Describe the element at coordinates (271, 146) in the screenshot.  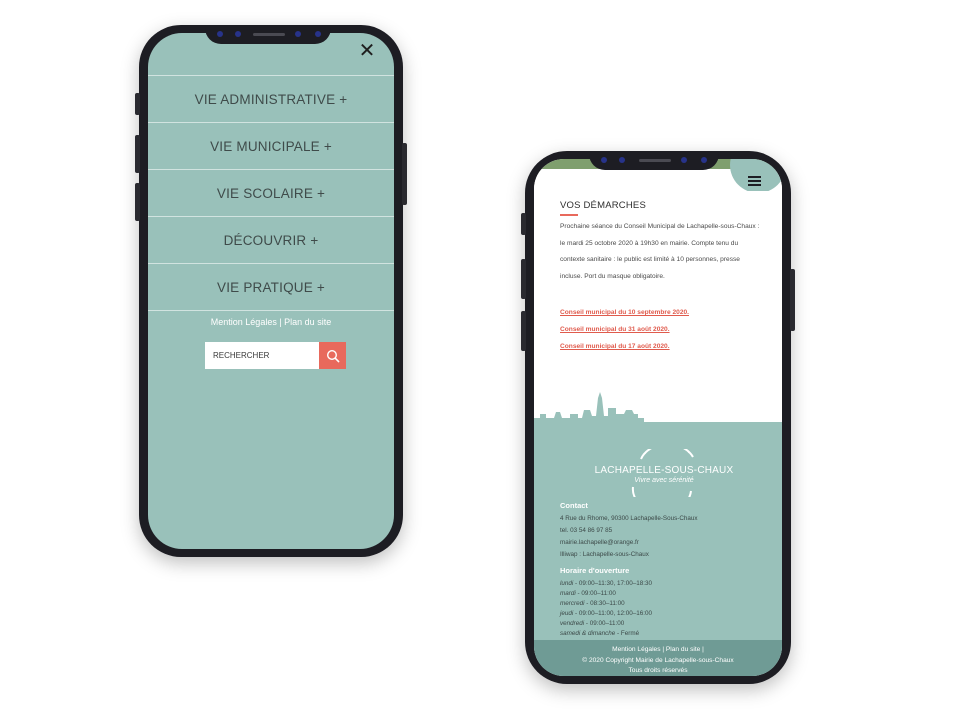
I see `menu-item-vie-municipale: VIE MUNICIPALE +` at that location.